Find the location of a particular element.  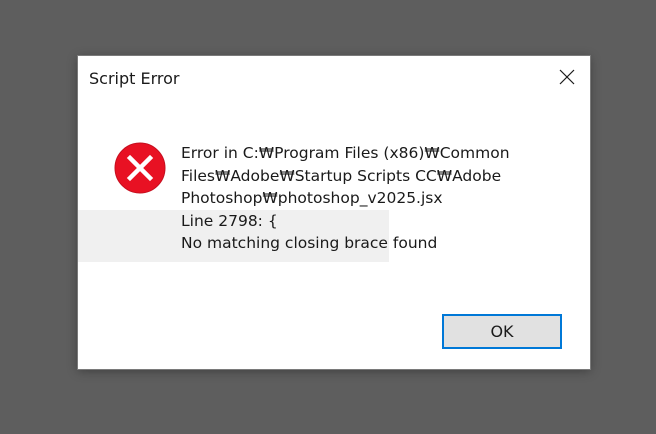

close-icon is located at coordinates (567, 77).